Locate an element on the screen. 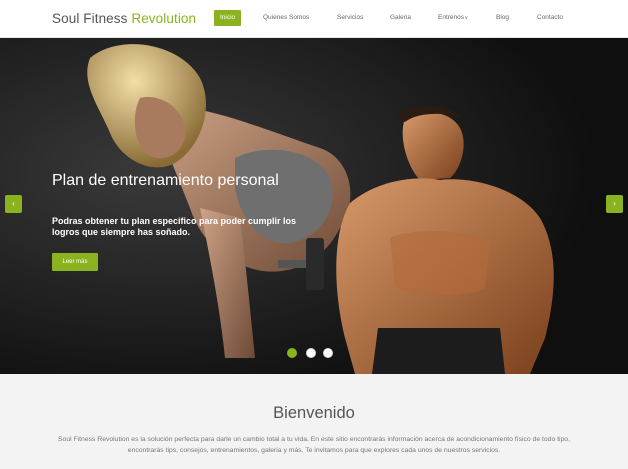 This screenshot has width=628, height=469. slider-next-button: › is located at coordinates (614, 204).